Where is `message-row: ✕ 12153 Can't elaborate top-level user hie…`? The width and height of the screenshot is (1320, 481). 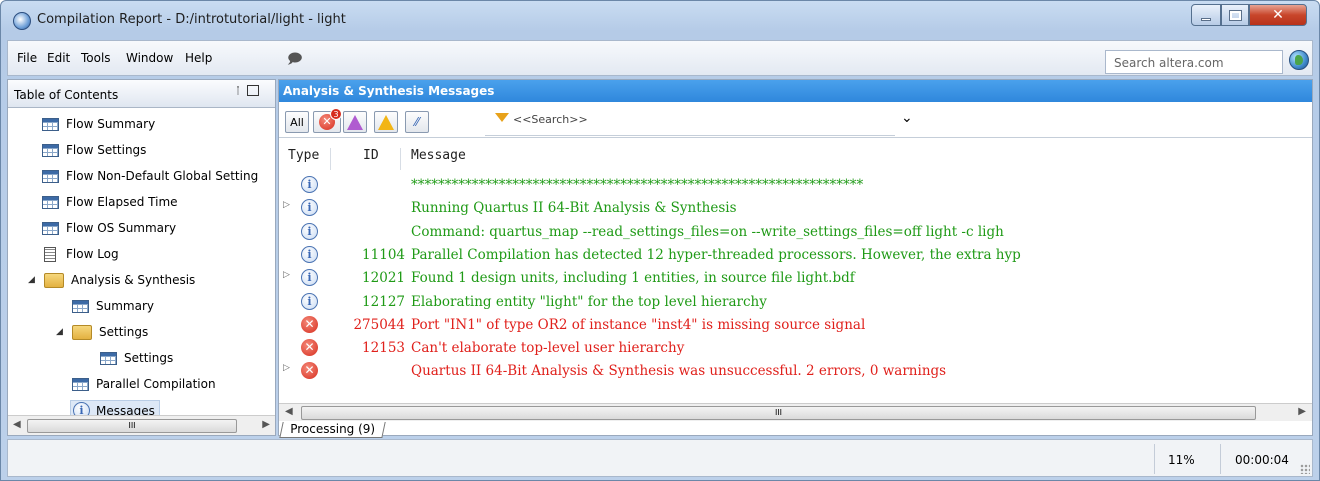
message-row: ✕ 12153 Can't elaborate top-level user hie… is located at coordinates (795, 347).